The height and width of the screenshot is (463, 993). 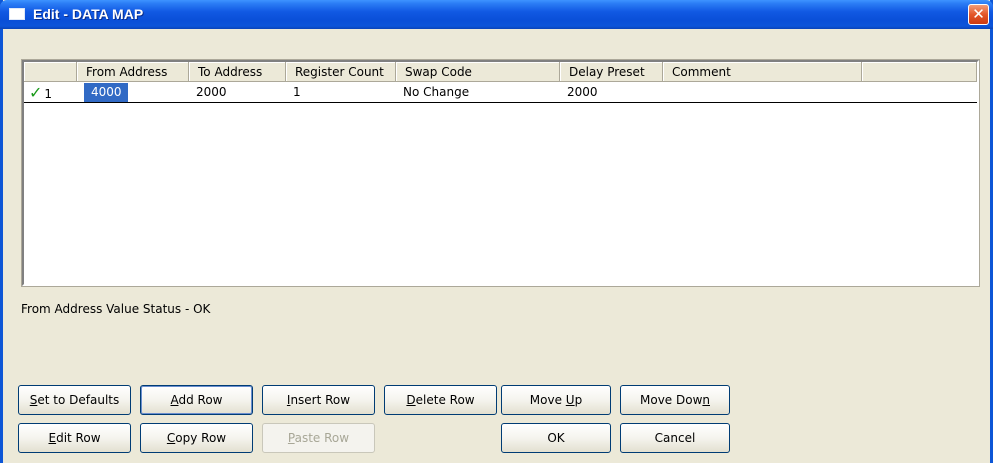 I want to click on paste-row-button: Paste Row, so click(x=318, y=438).